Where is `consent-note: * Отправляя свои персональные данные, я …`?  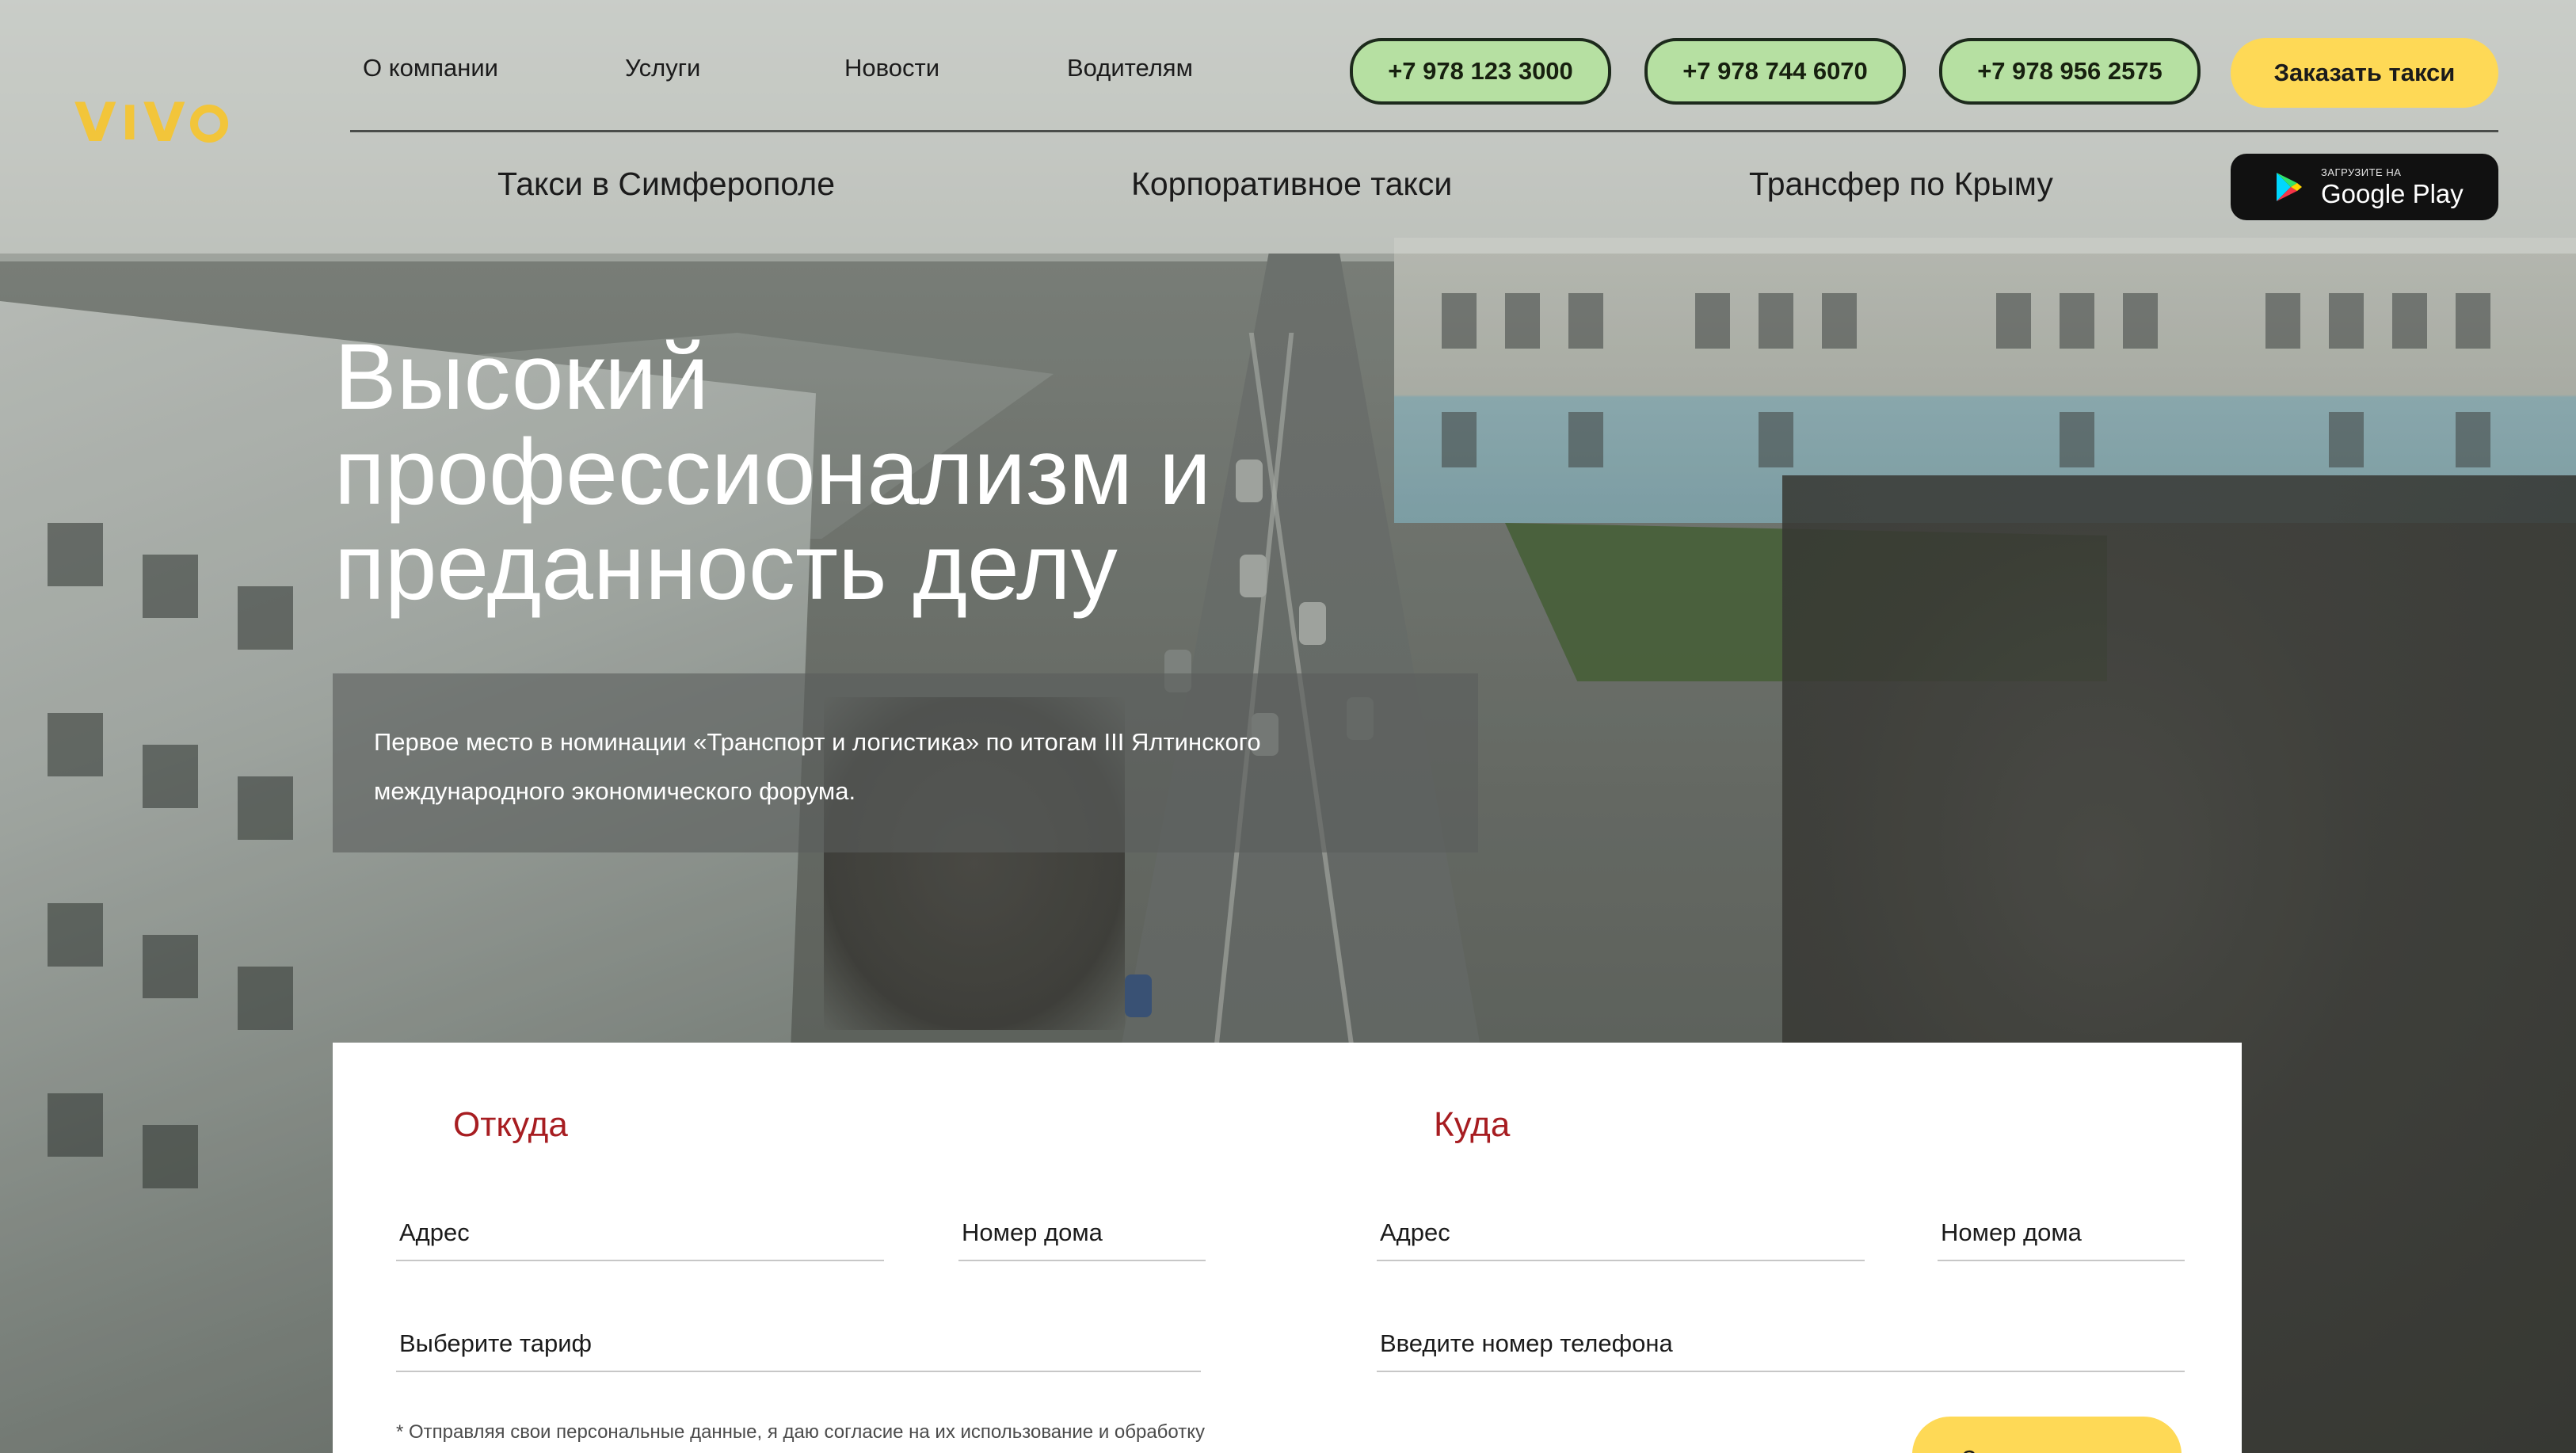
consent-note: * Отправляя свои персональные данные, я … is located at coordinates (801, 1432).